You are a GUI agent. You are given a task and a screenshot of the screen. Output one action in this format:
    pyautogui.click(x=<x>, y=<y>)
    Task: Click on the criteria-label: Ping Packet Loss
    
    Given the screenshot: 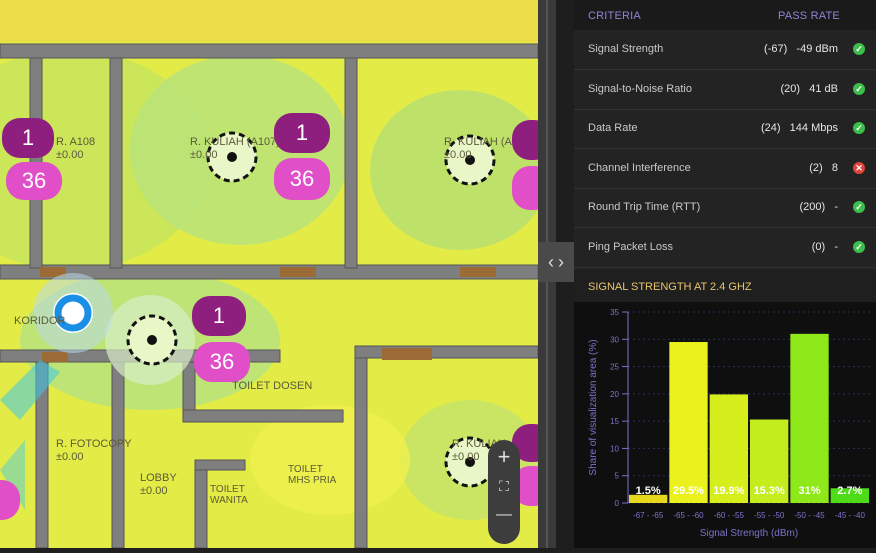 What is the action you would take?
    pyautogui.click(x=630, y=246)
    